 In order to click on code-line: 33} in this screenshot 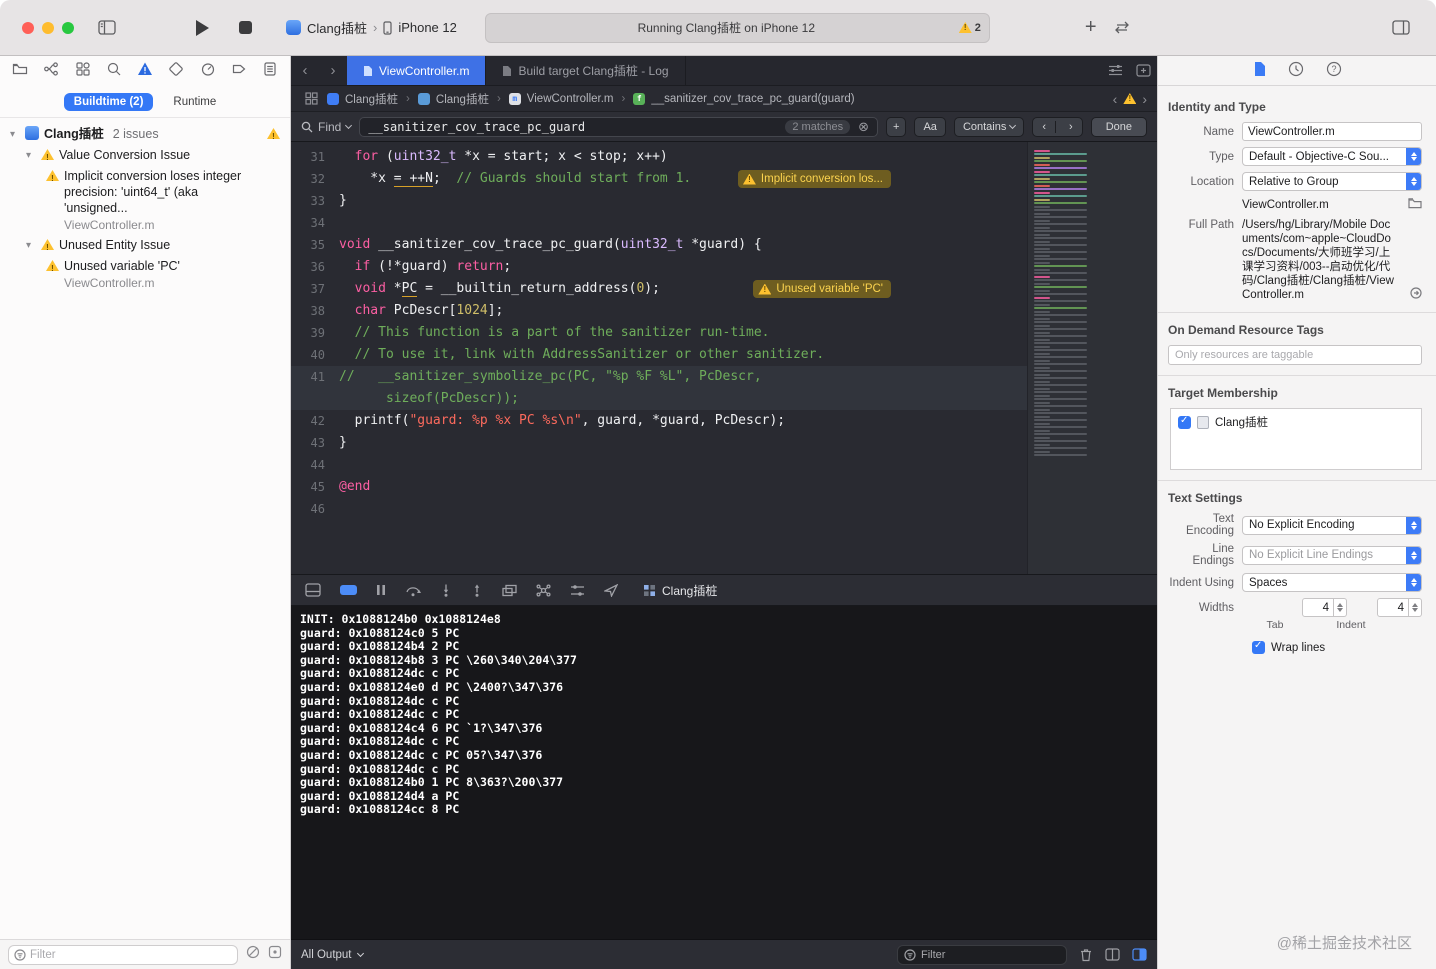, I will do `click(659, 201)`.